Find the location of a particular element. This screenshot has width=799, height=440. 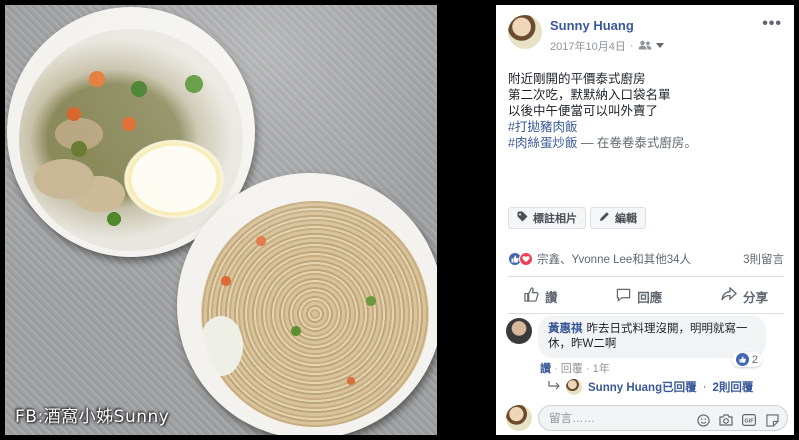

camera-icon is located at coordinates (726, 420).